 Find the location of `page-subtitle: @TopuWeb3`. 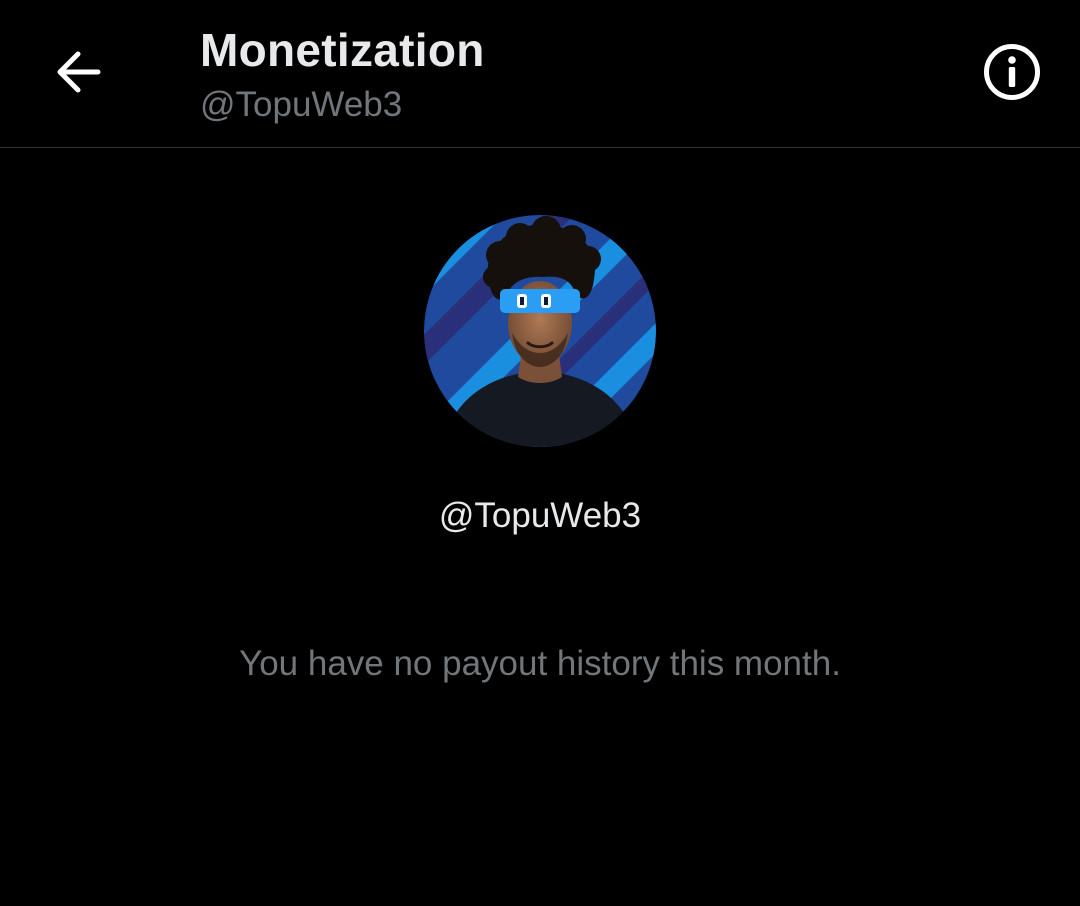

page-subtitle: @TopuWeb3 is located at coordinates (301, 104).